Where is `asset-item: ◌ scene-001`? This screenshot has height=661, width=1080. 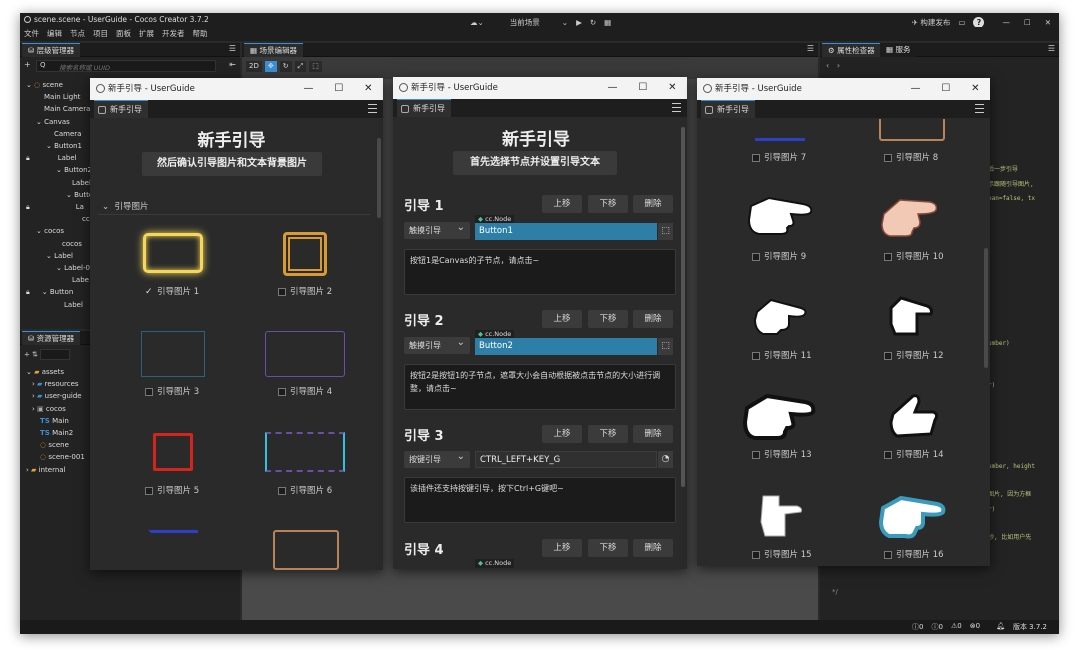 asset-item: ◌ scene-001 is located at coordinates (52, 457).